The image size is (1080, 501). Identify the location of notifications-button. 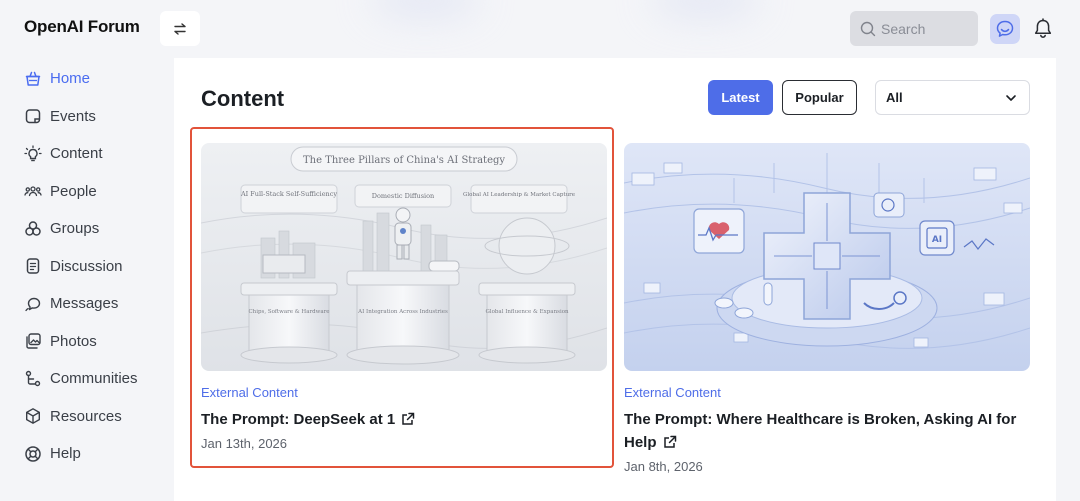
(1043, 29).